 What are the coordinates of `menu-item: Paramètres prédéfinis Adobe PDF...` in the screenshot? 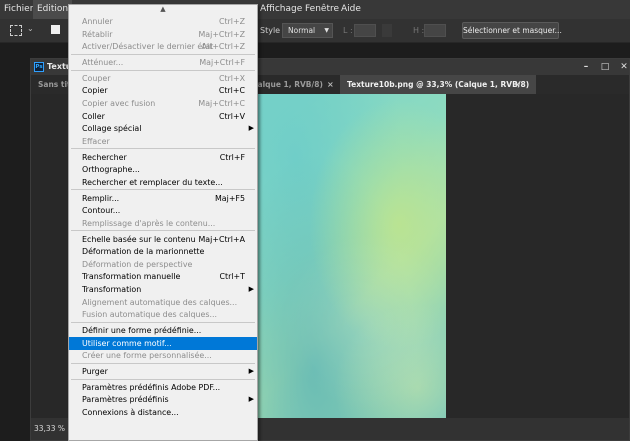 It's located at (163, 387).